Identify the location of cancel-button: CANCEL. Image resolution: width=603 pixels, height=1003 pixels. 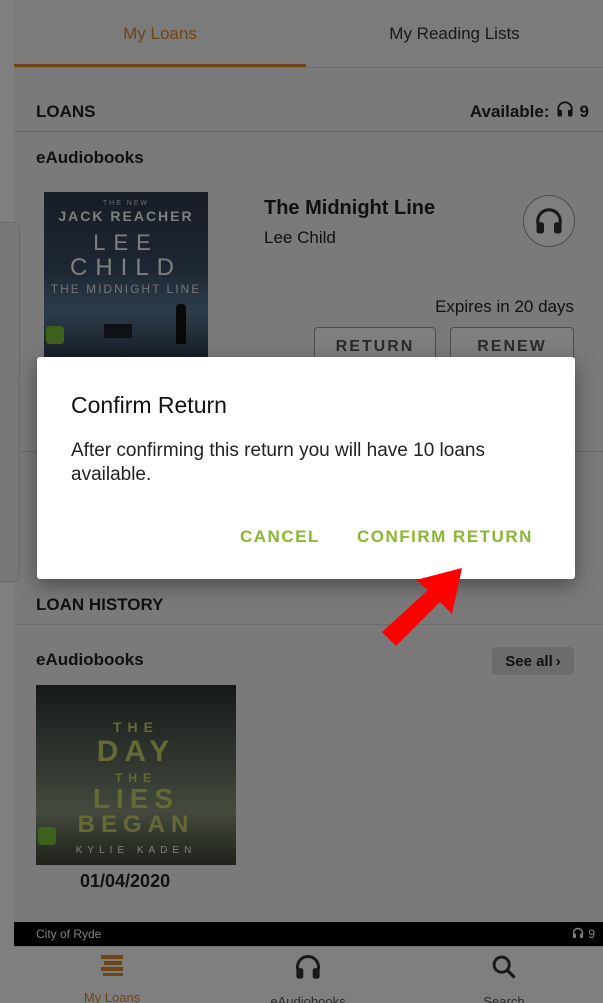
(280, 537).